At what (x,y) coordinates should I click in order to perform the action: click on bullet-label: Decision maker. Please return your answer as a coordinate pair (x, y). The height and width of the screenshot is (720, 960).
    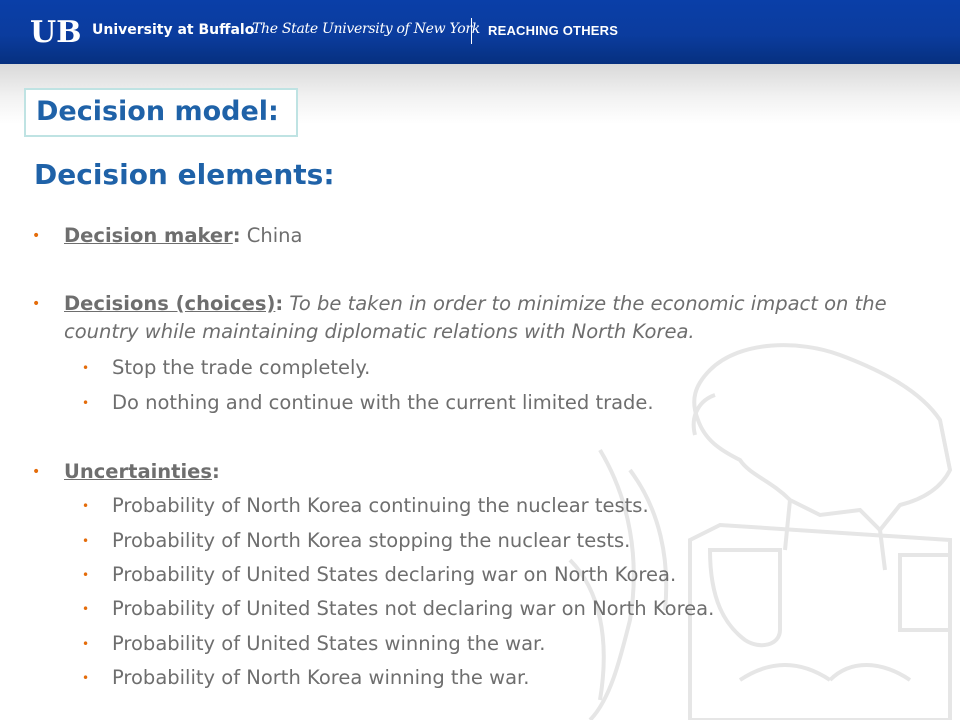
    Looking at the image, I should click on (148, 235).